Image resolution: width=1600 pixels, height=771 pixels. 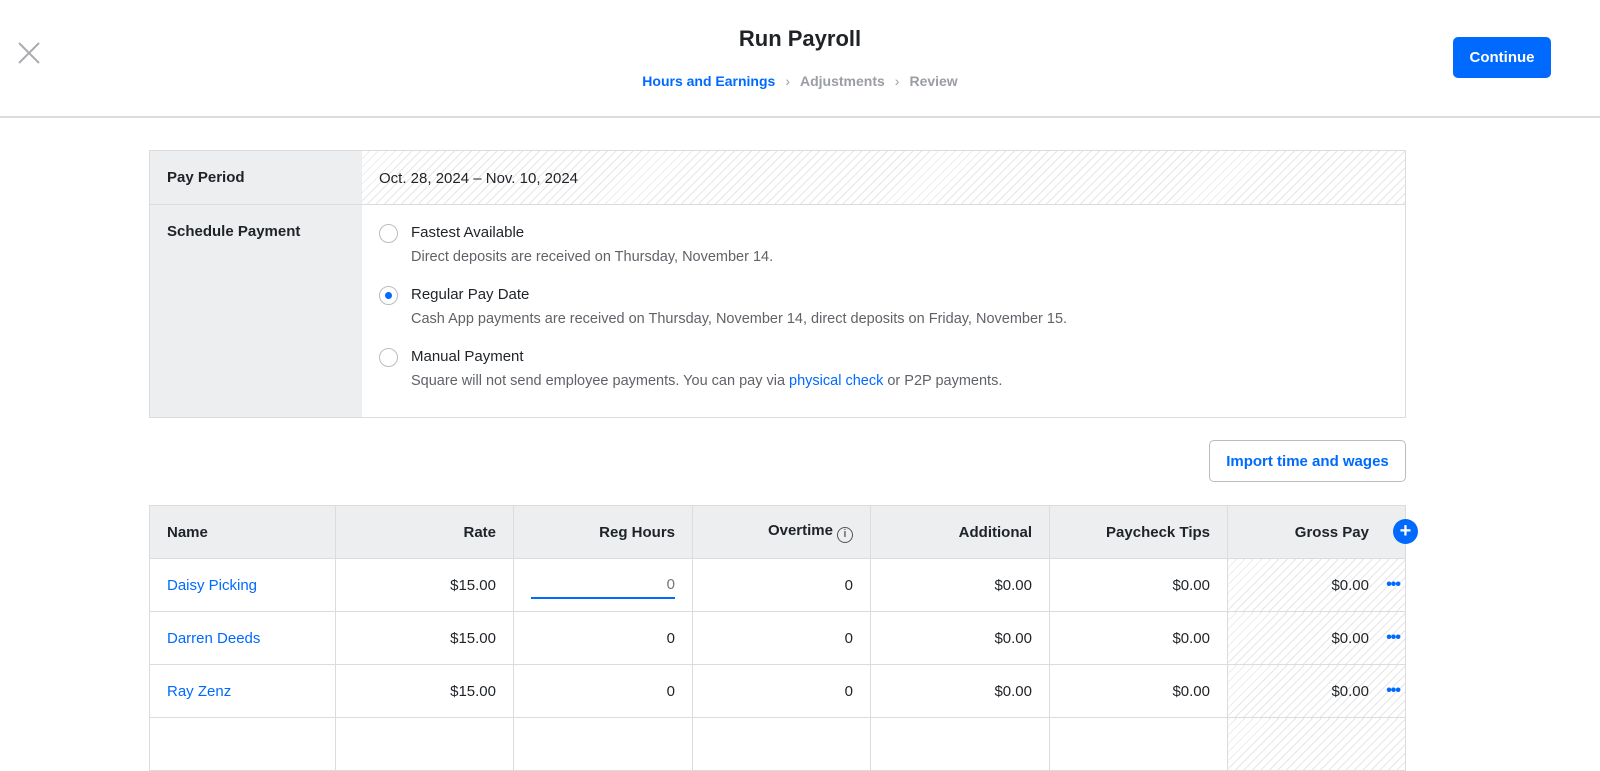 I want to click on col-paycheck-tips: Paycheck Tips, so click(x=1138, y=532).